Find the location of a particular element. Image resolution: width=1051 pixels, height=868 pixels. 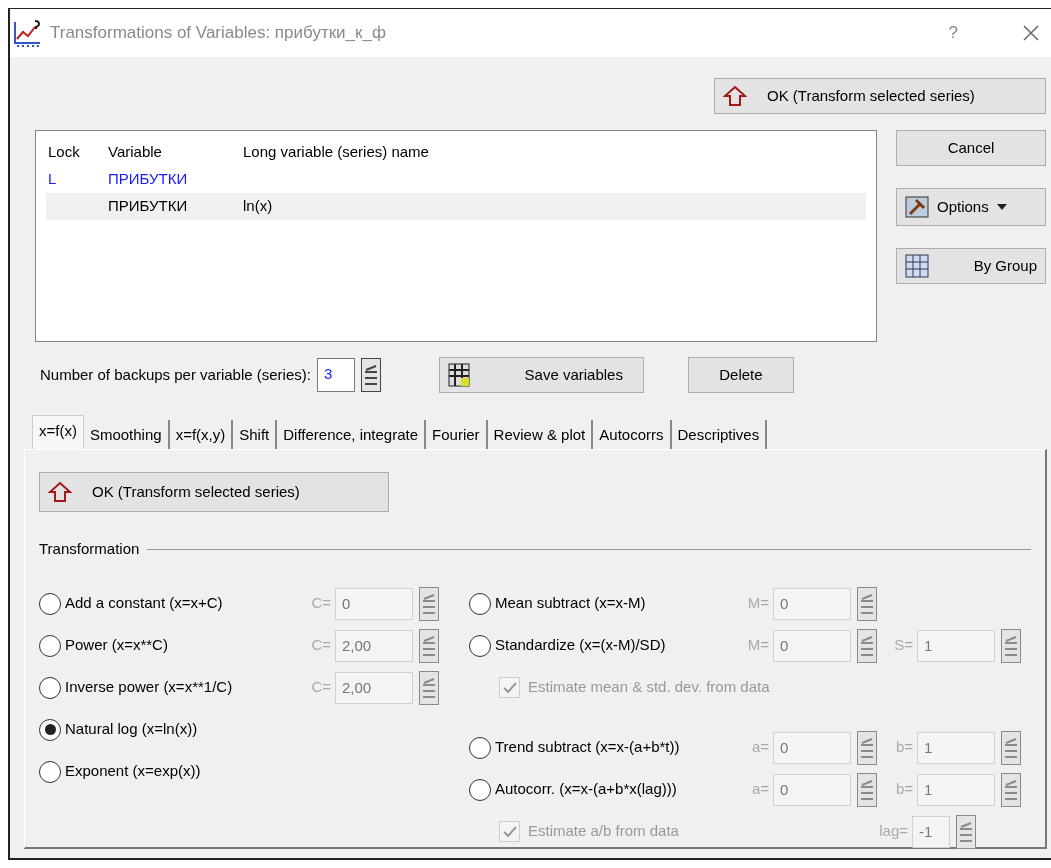

hammer-icon is located at coordinates (917, 207).